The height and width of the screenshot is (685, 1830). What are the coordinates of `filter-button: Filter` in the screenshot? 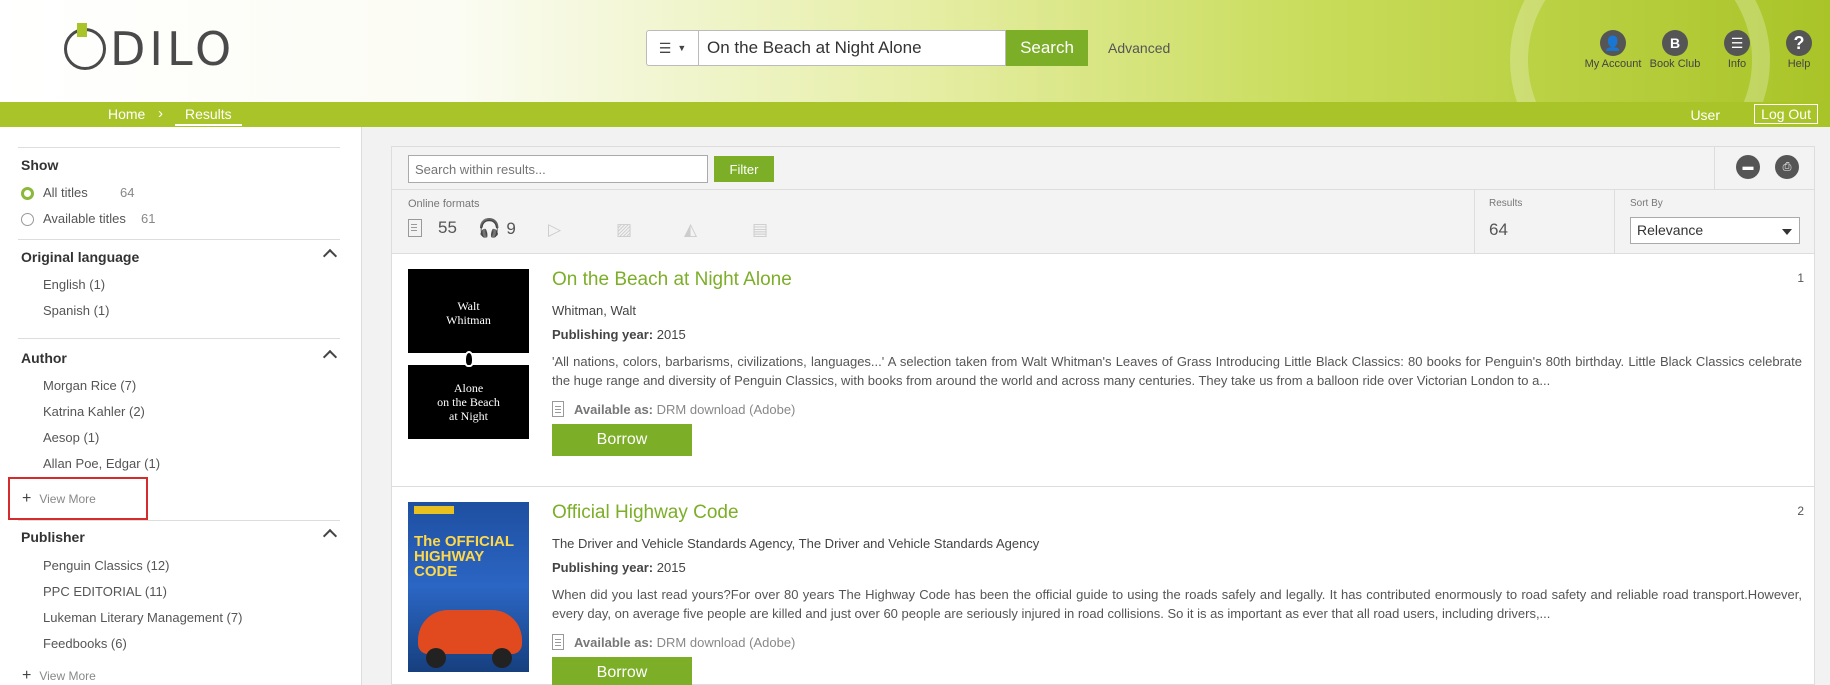 It's located at (744, 169).